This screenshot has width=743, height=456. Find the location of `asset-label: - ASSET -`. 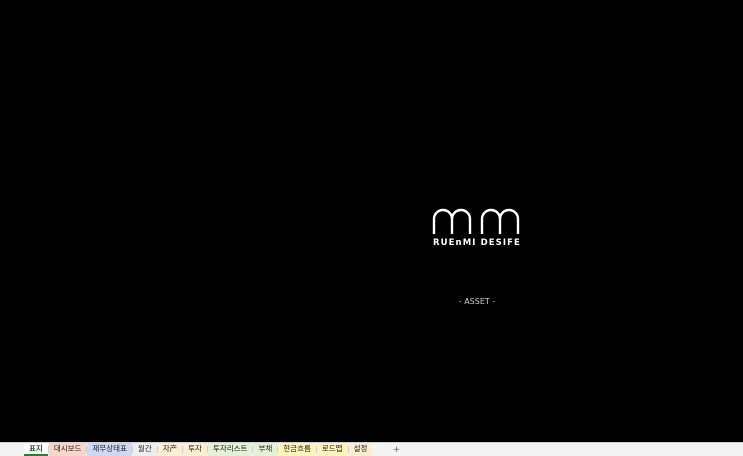

asset-label: - ASSET - is located at coordinates (477, 301).